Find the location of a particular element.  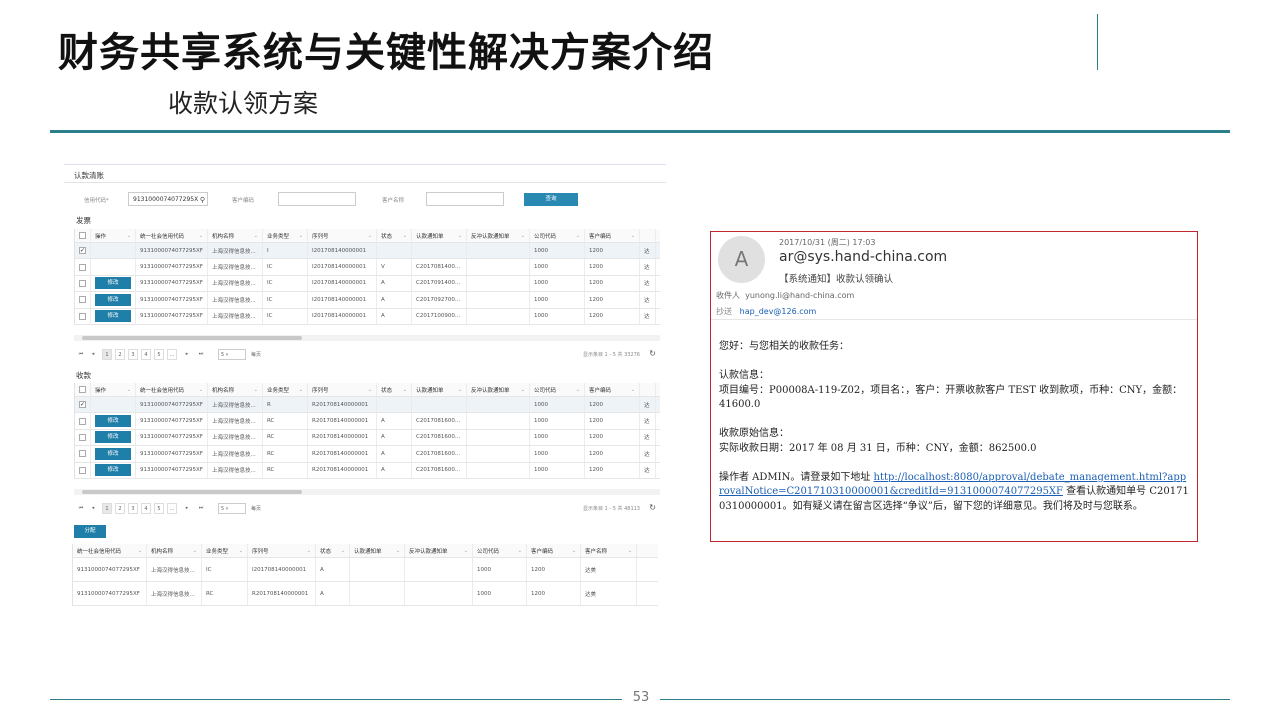

page-size-select: 5 ▾ is located at coordinates (232, 354).